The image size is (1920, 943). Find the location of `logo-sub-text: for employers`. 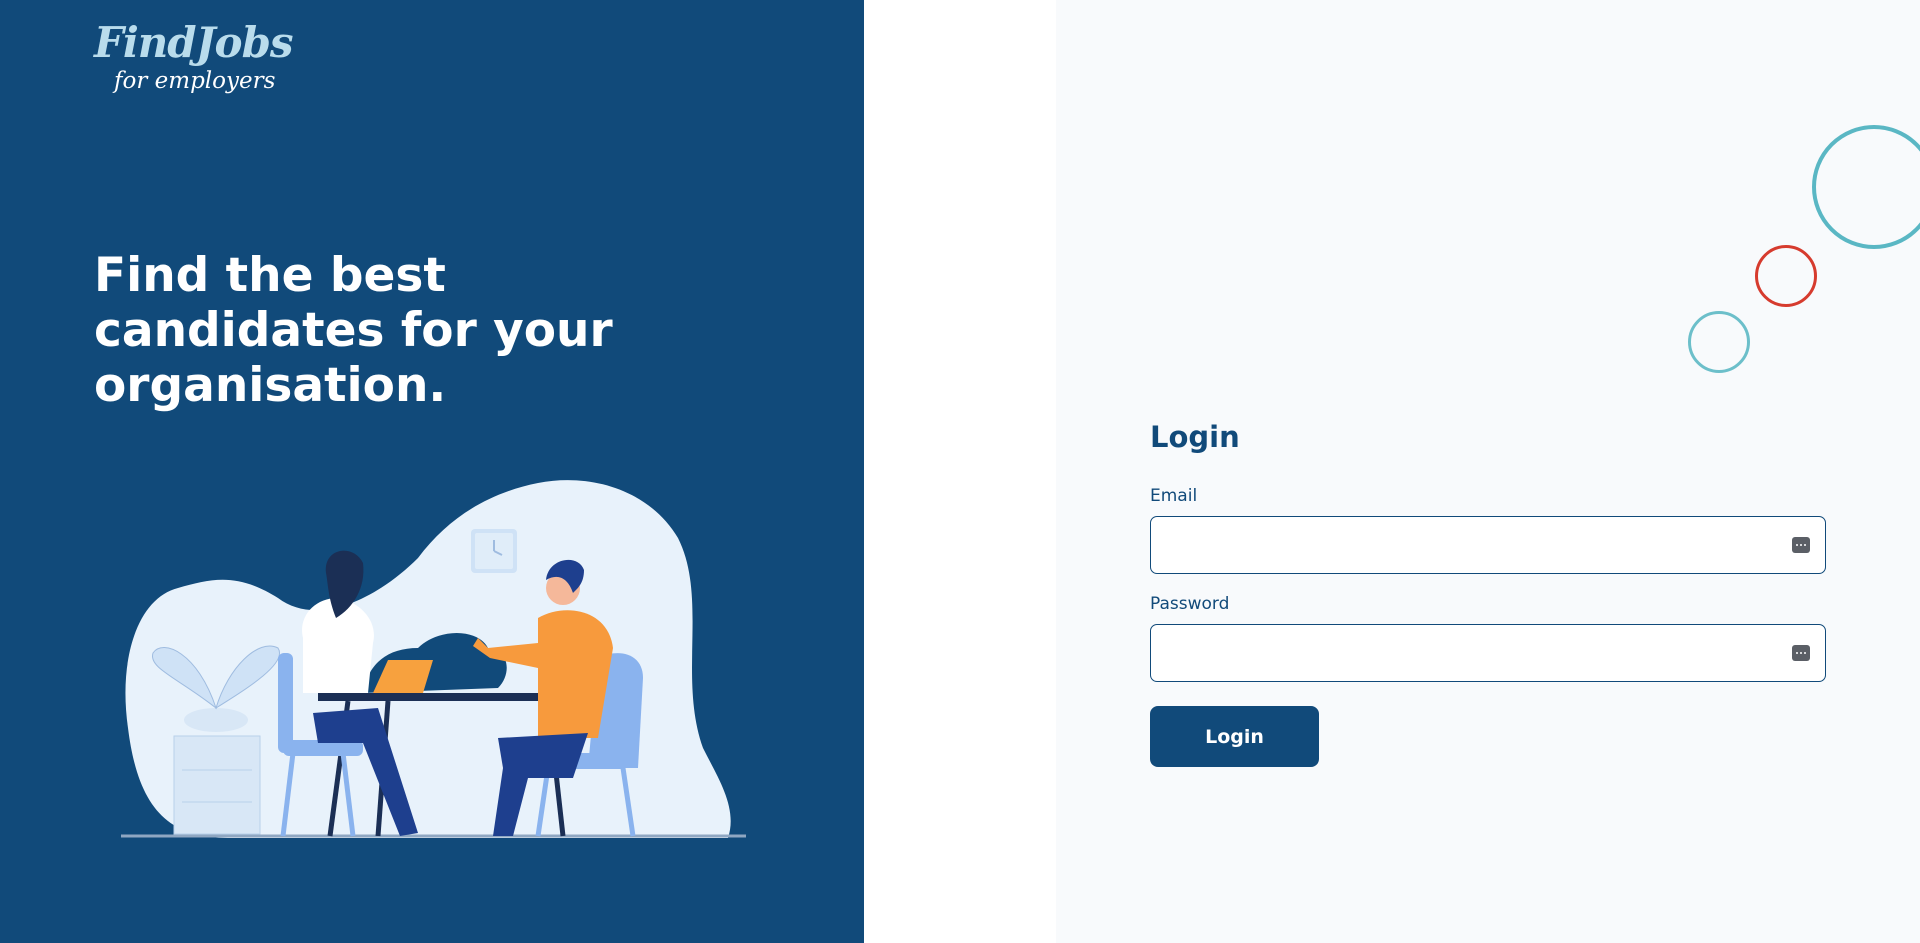

logo-sub-text: for employers is located at coordinates (195, 81).